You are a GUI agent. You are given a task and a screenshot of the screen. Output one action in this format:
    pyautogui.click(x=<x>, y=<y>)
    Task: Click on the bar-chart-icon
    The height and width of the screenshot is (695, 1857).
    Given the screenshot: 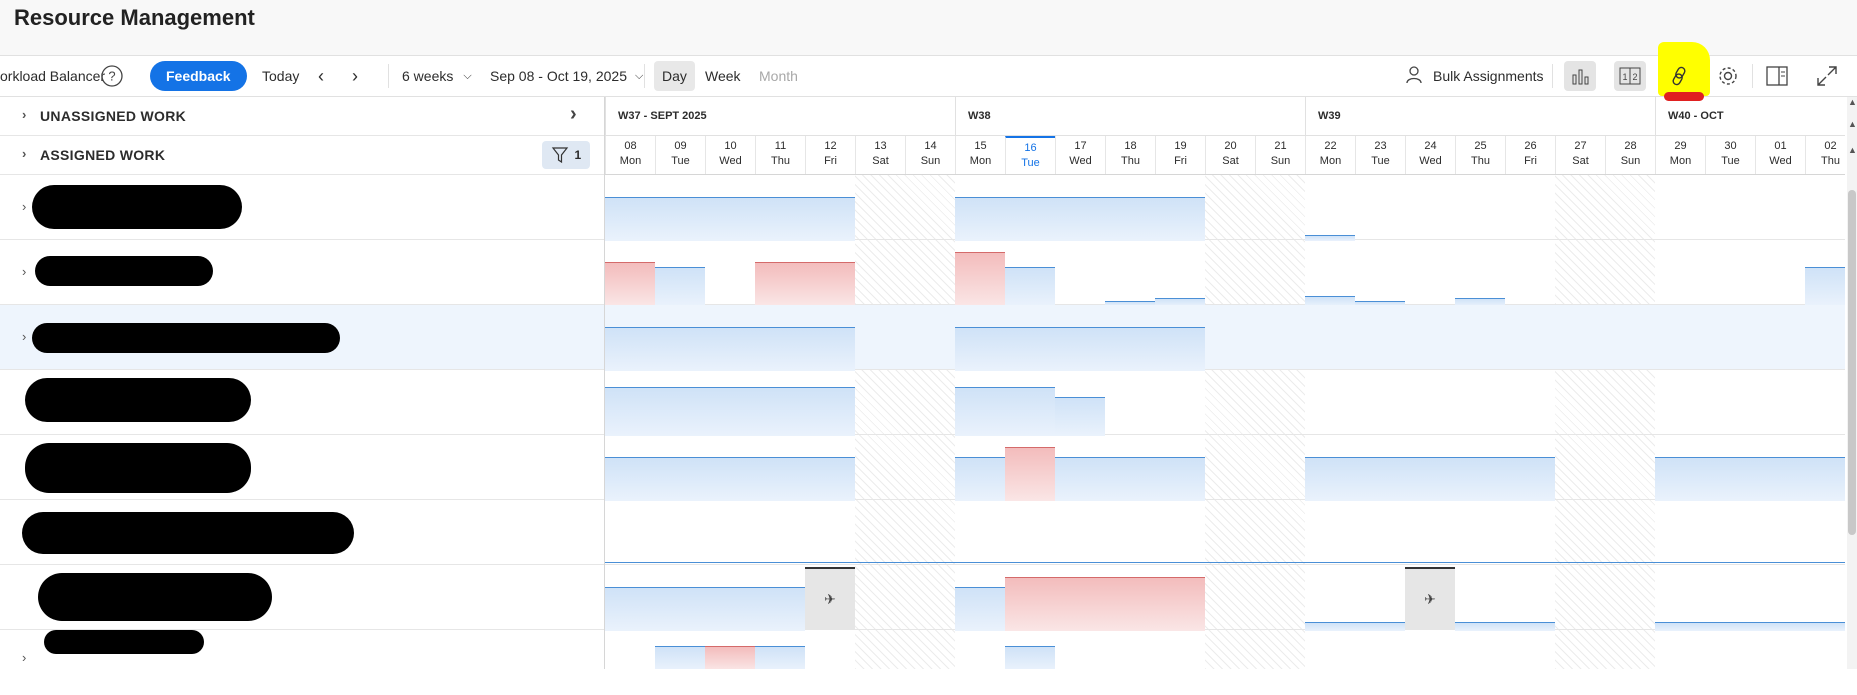 What is the action you would take?
    pyautogui.click(x=1580, y=76)
    